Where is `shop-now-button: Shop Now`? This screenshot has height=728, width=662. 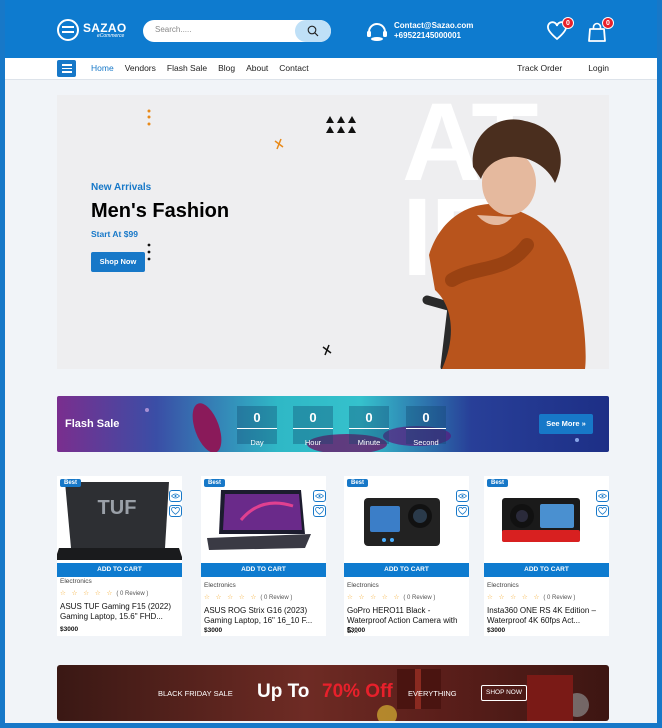
shop-now-button: Shop Now is located at coordinates (118, 262).